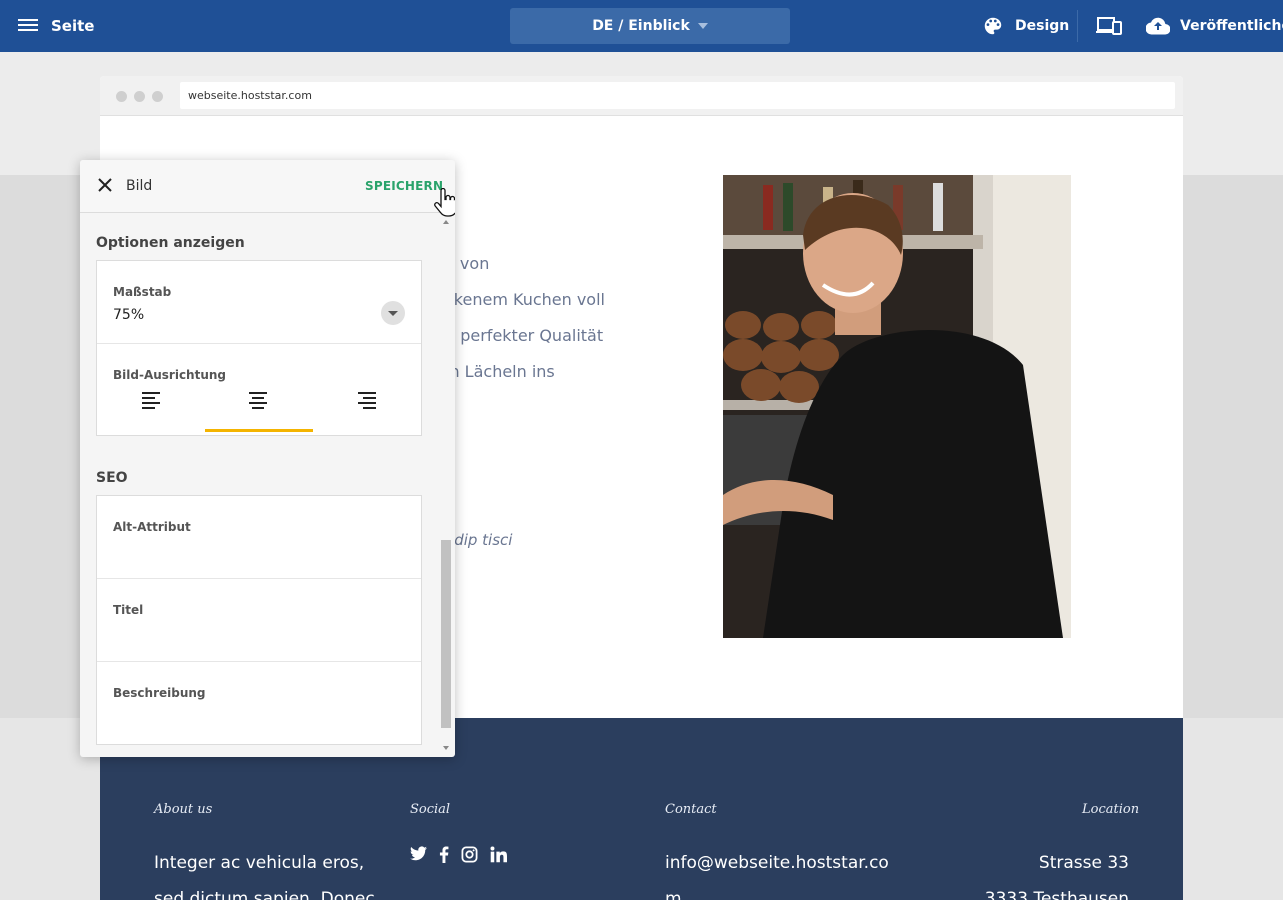  I want to click on palette-icon, so click(993, 26).